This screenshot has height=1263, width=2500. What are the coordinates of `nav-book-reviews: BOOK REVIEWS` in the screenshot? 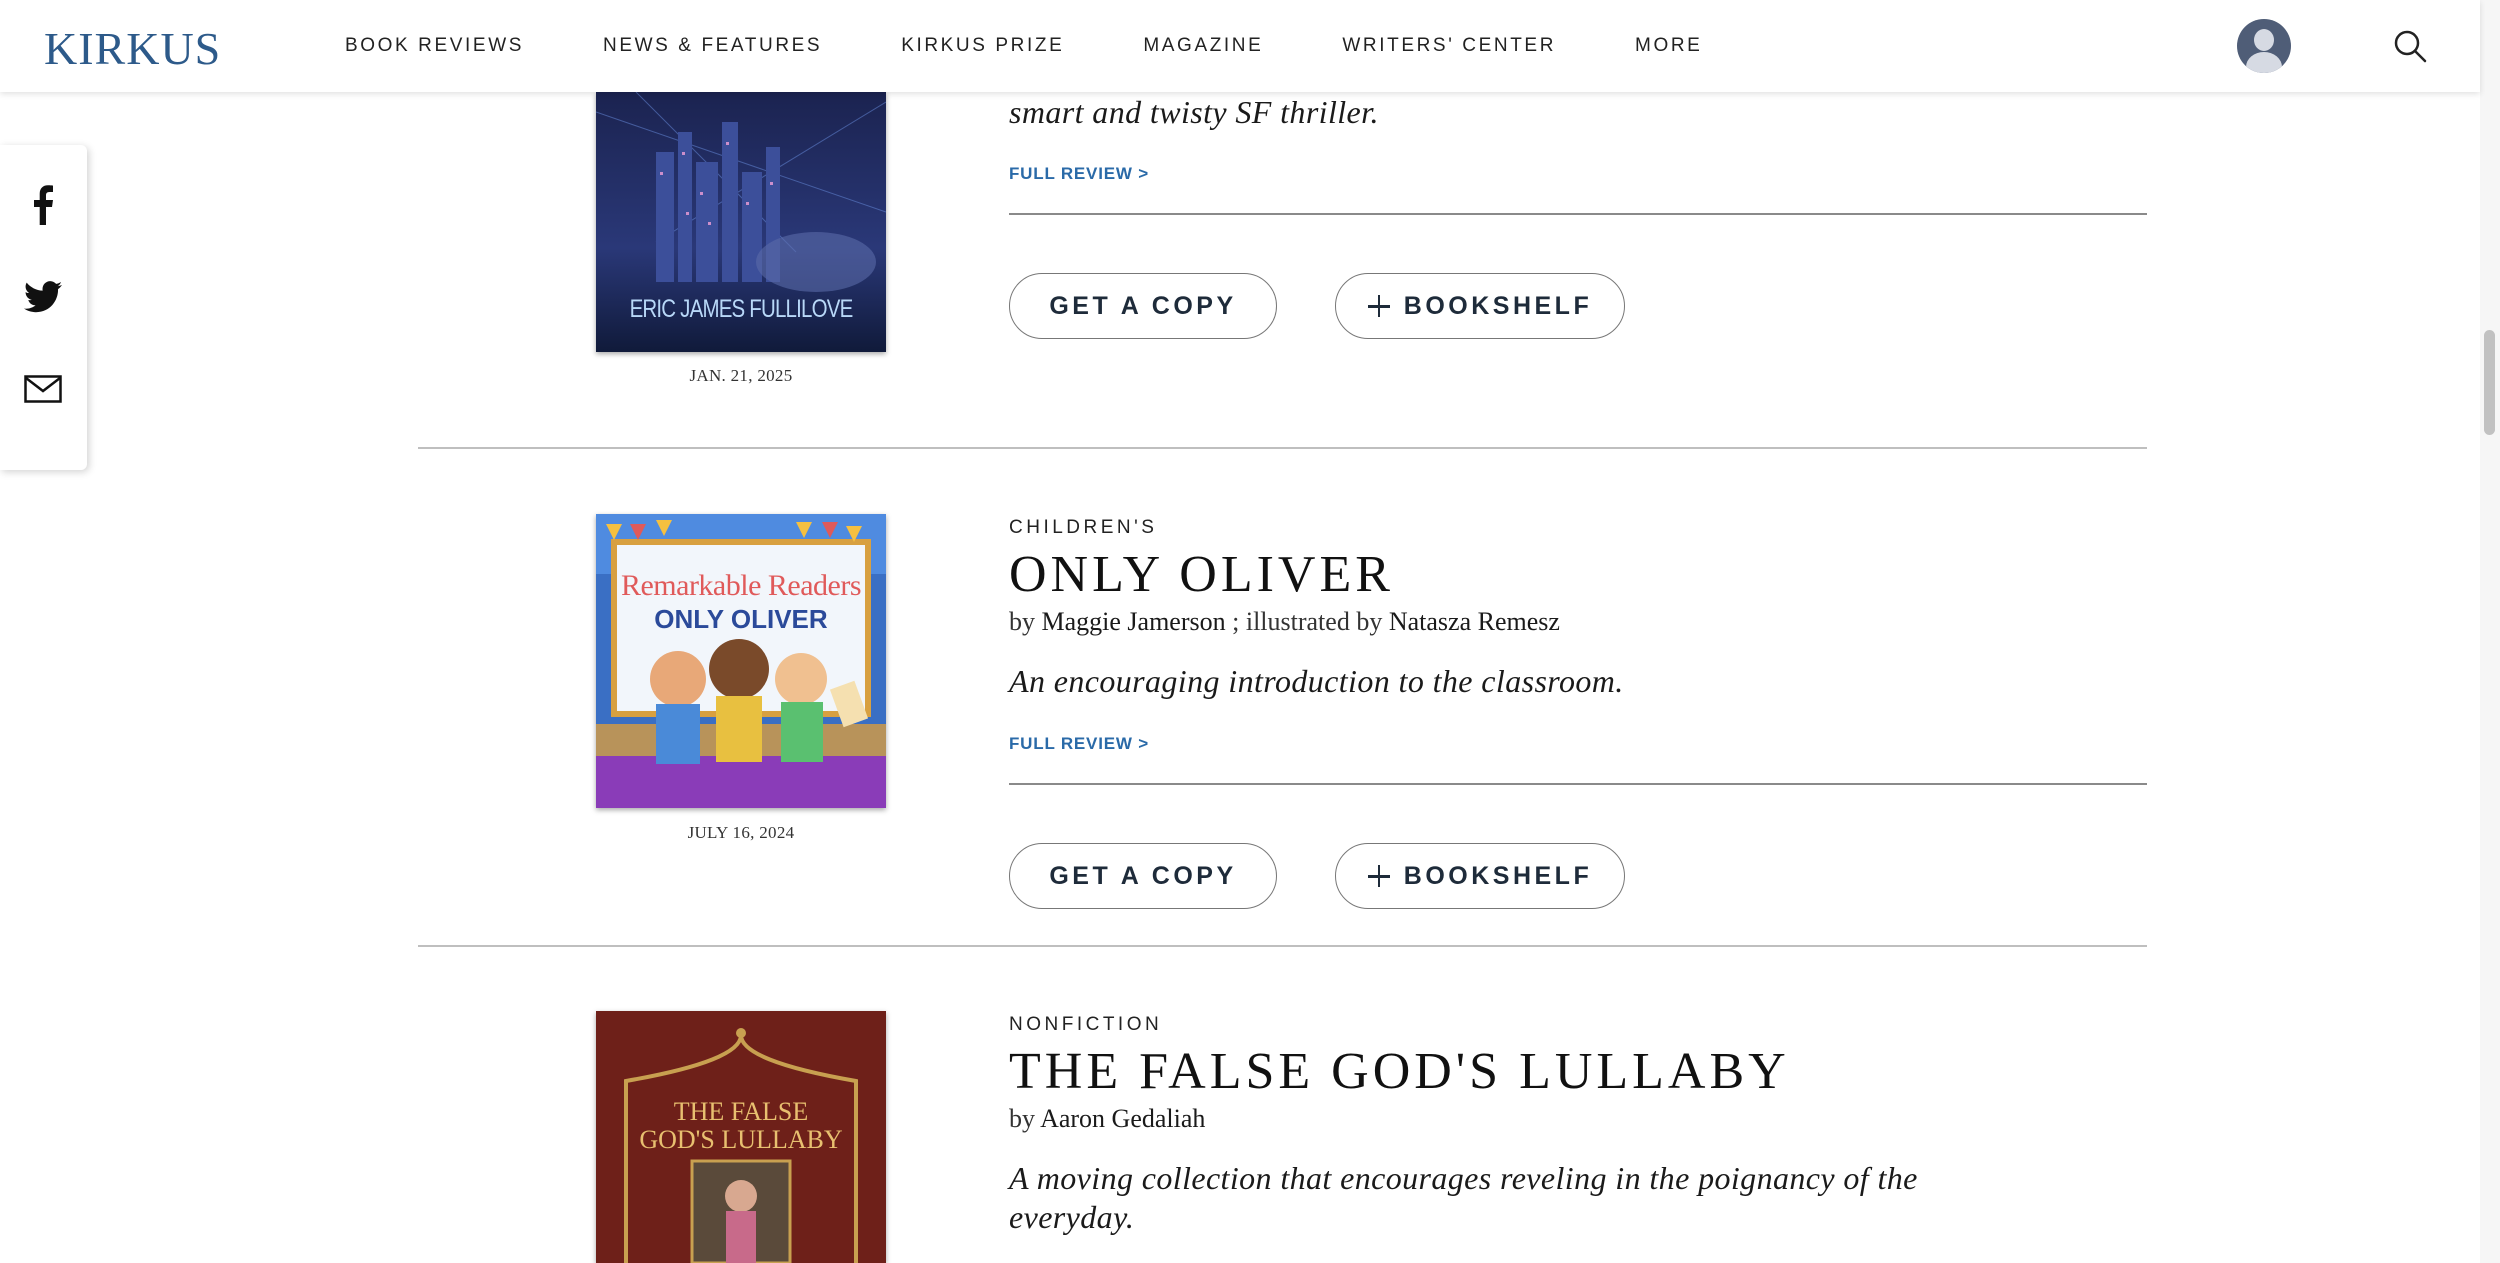 It's located at (434, 46).